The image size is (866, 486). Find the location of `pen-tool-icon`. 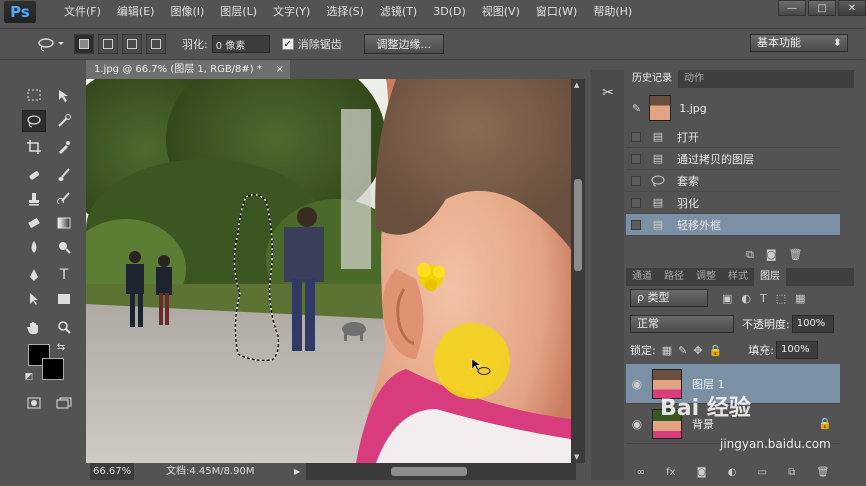

pen-tool-icon is located at coordinates (34, 275).